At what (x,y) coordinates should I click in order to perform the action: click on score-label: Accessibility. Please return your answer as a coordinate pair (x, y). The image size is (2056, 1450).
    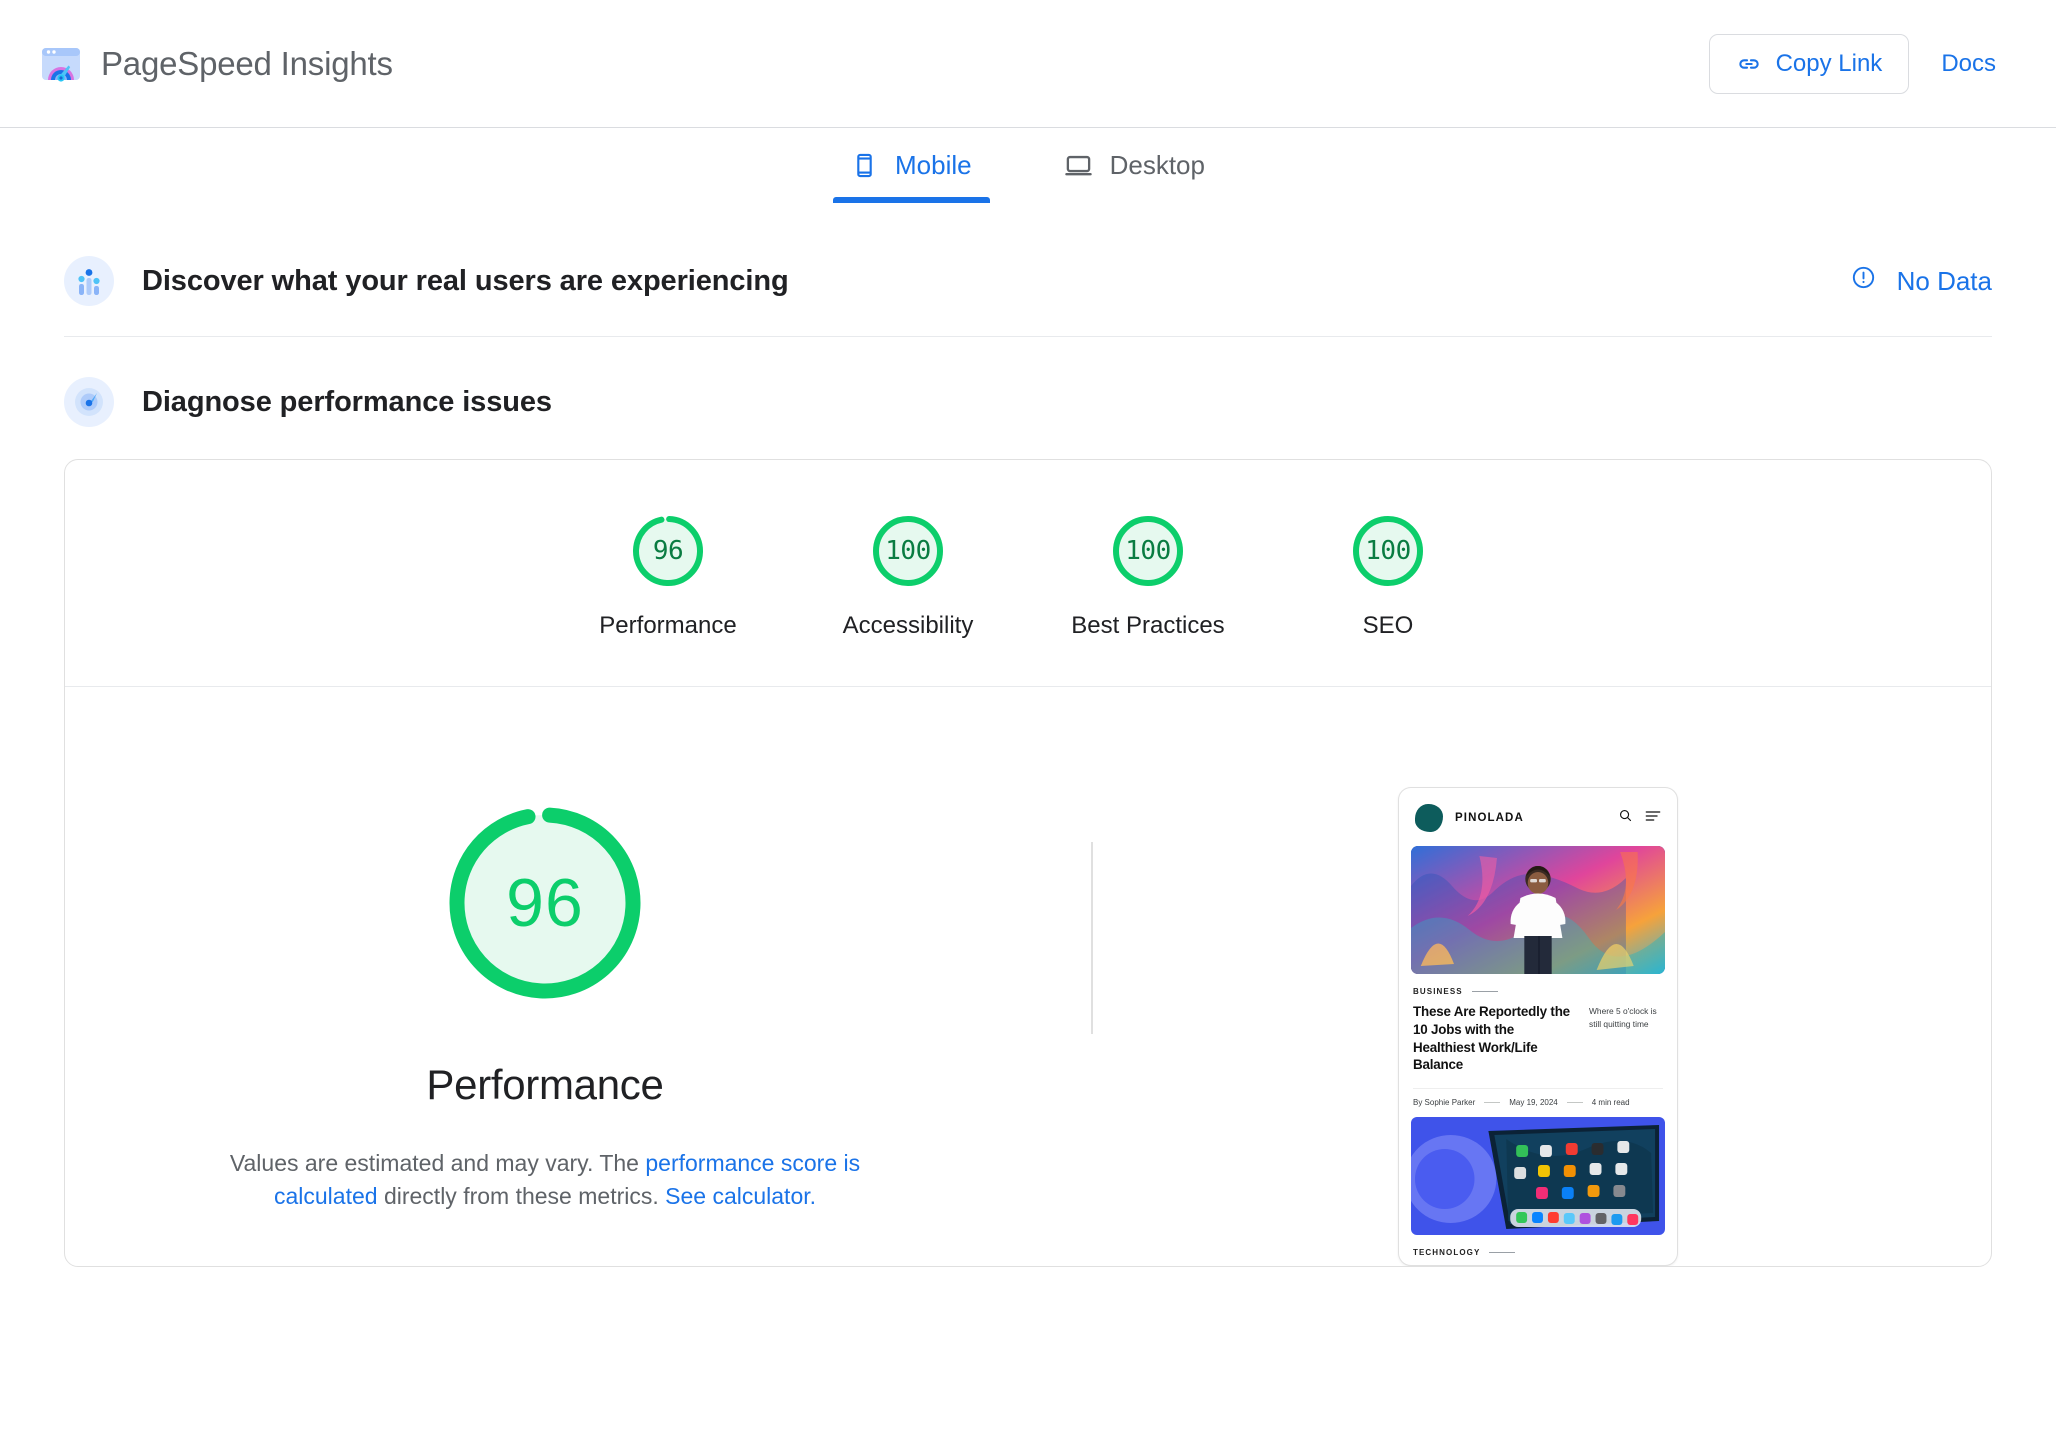
    Looking at the image, I should click on (908, 625).